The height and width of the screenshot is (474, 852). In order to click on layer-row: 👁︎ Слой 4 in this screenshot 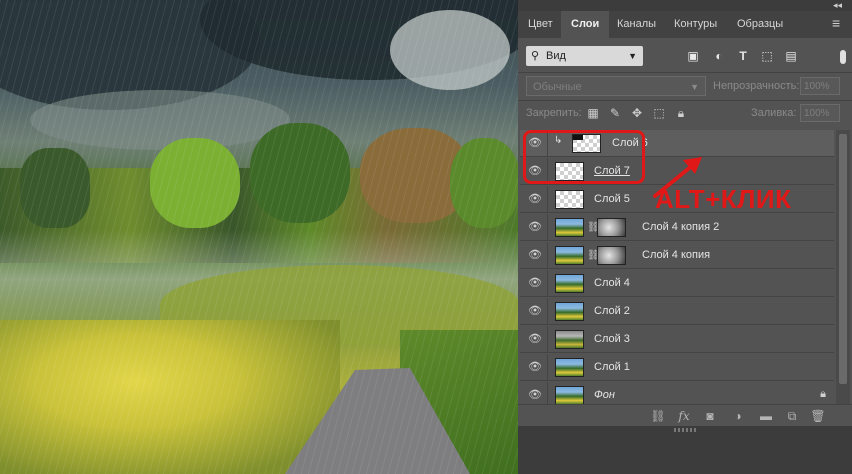, I will do `click(677, 283)`.